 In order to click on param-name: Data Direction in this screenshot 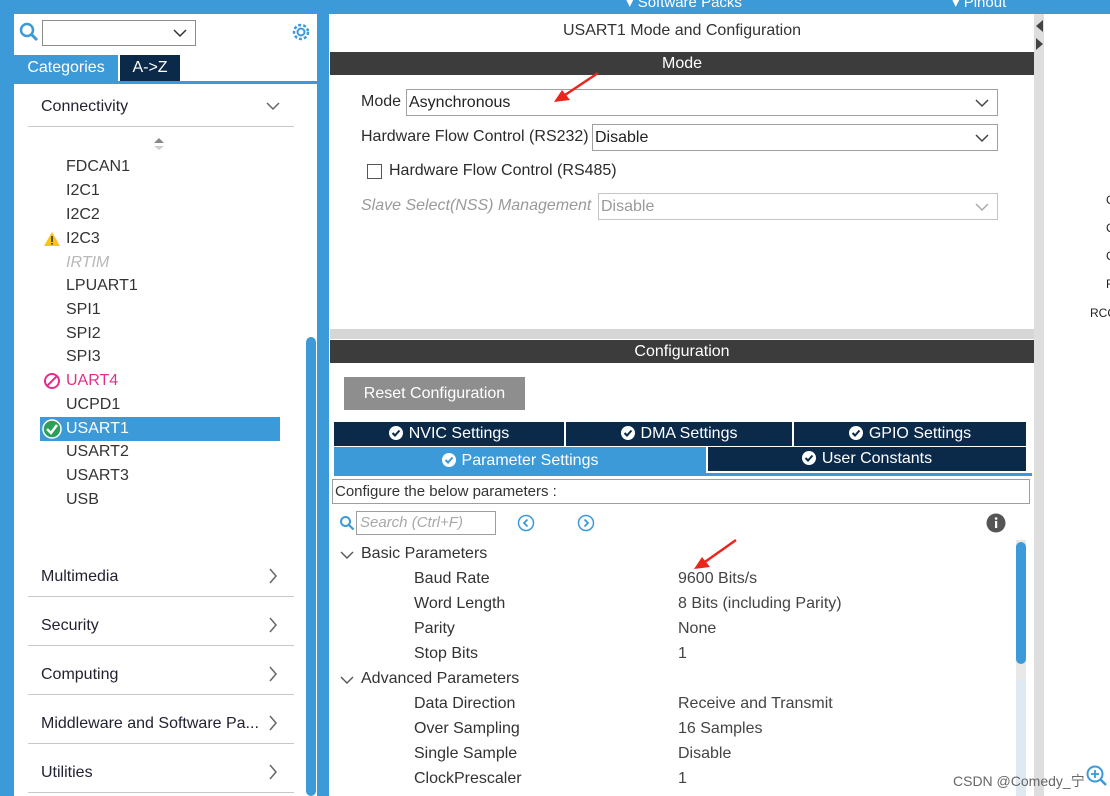, I will do `click(465, 703)`.